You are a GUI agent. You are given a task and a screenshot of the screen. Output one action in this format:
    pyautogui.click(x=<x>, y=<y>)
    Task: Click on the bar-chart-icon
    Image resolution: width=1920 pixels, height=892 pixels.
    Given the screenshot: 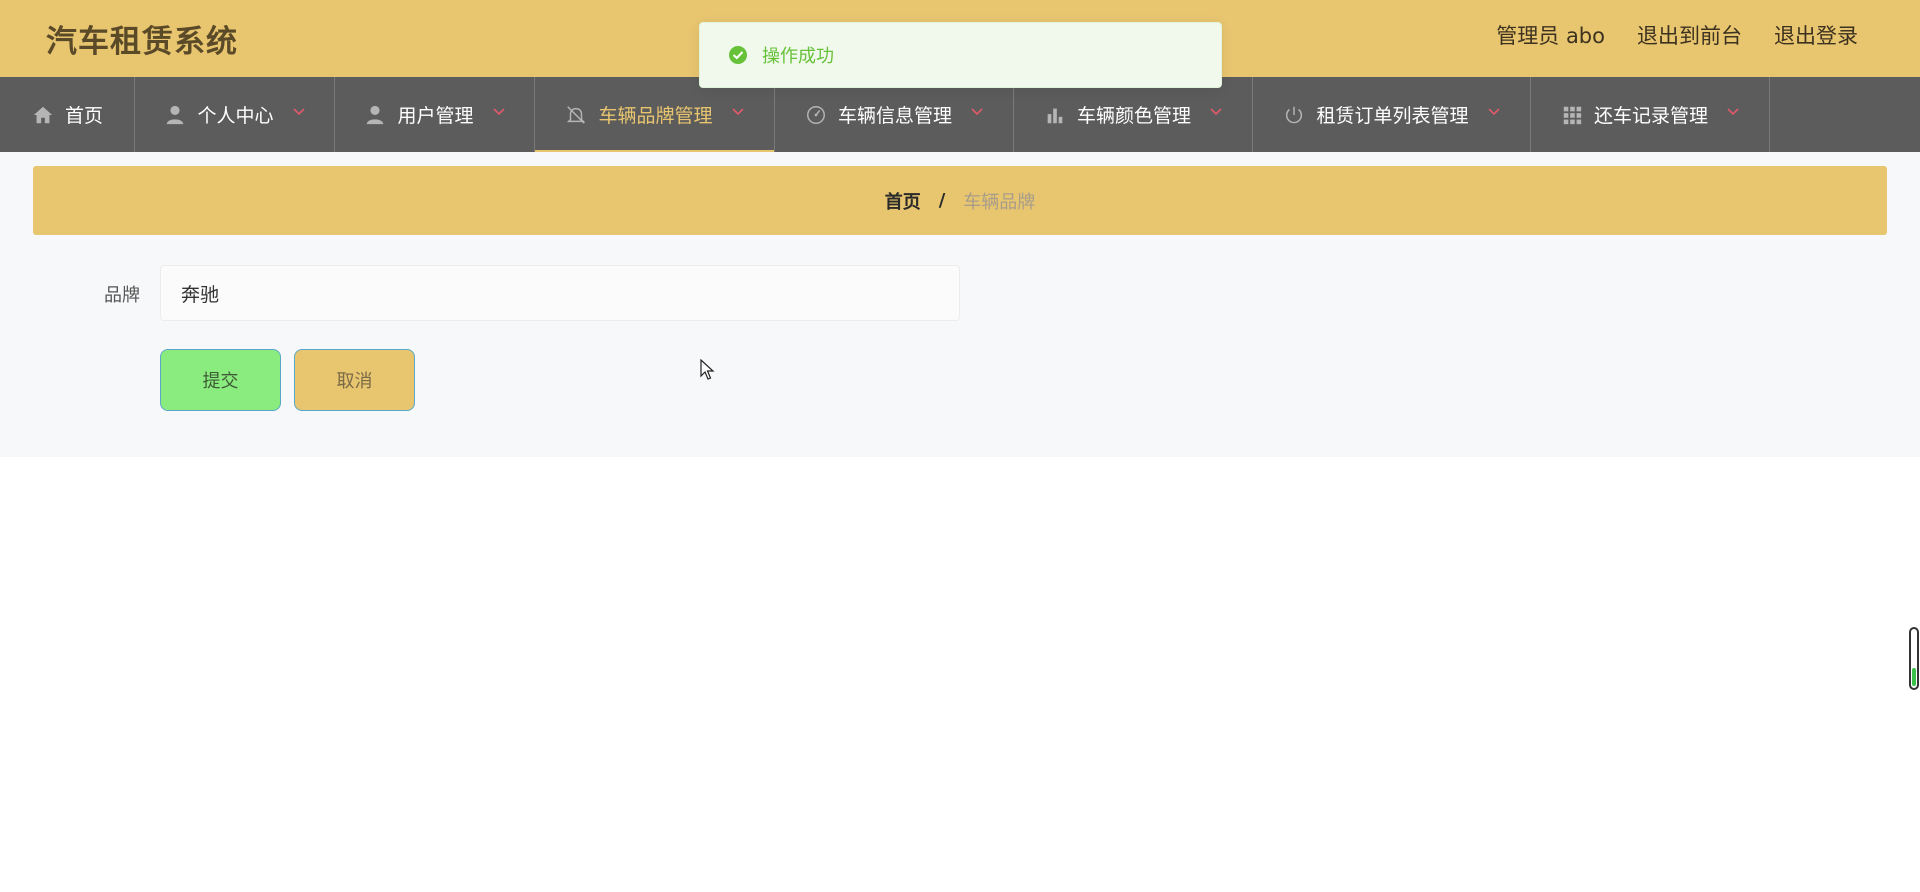 What is the action you would take?
    pyautogui.click(x=1055, y=115)
    